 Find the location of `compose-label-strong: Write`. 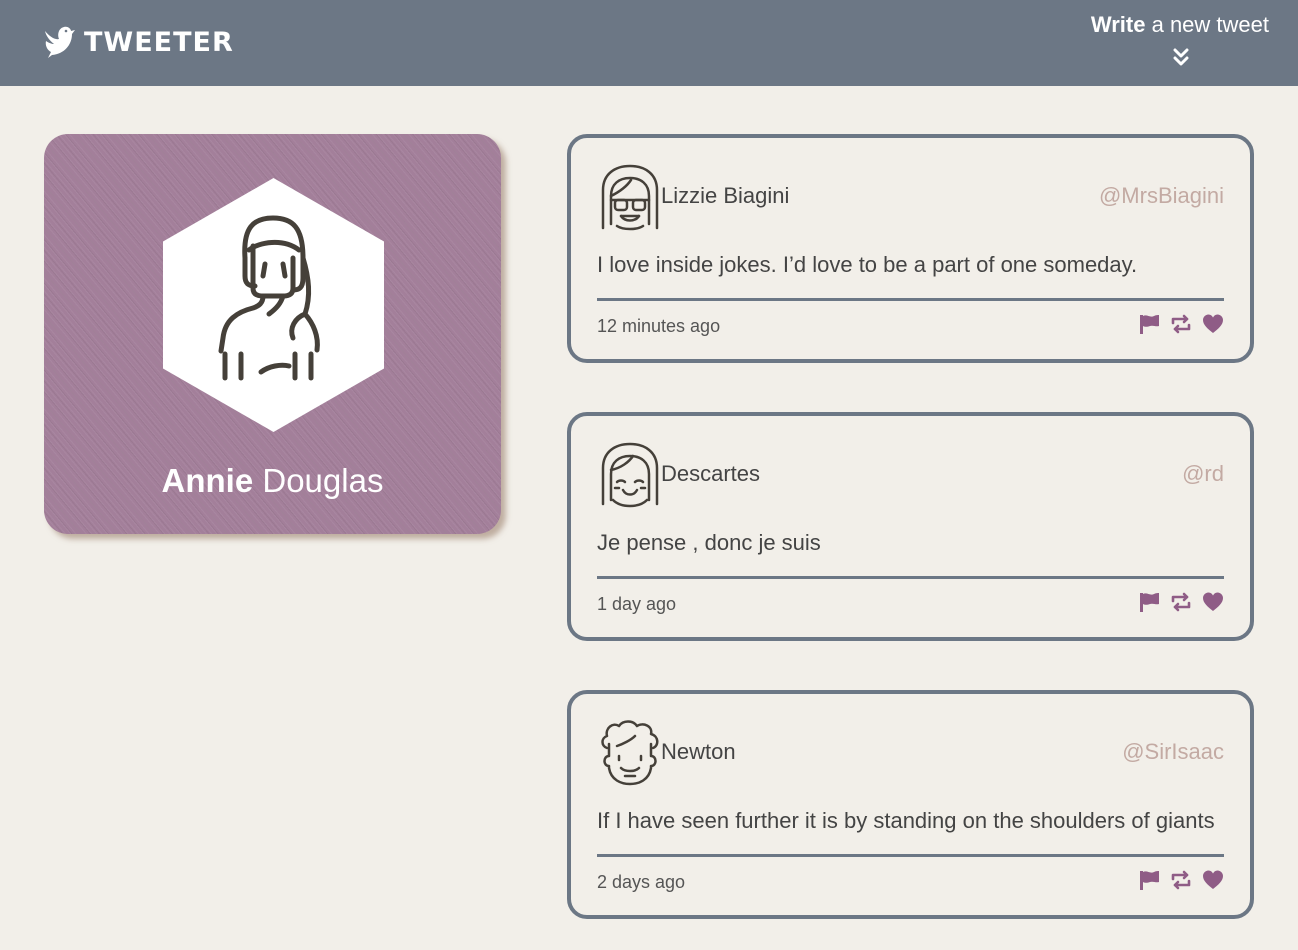

compose-label-strong: Write is located at coordinates (1118, 24).